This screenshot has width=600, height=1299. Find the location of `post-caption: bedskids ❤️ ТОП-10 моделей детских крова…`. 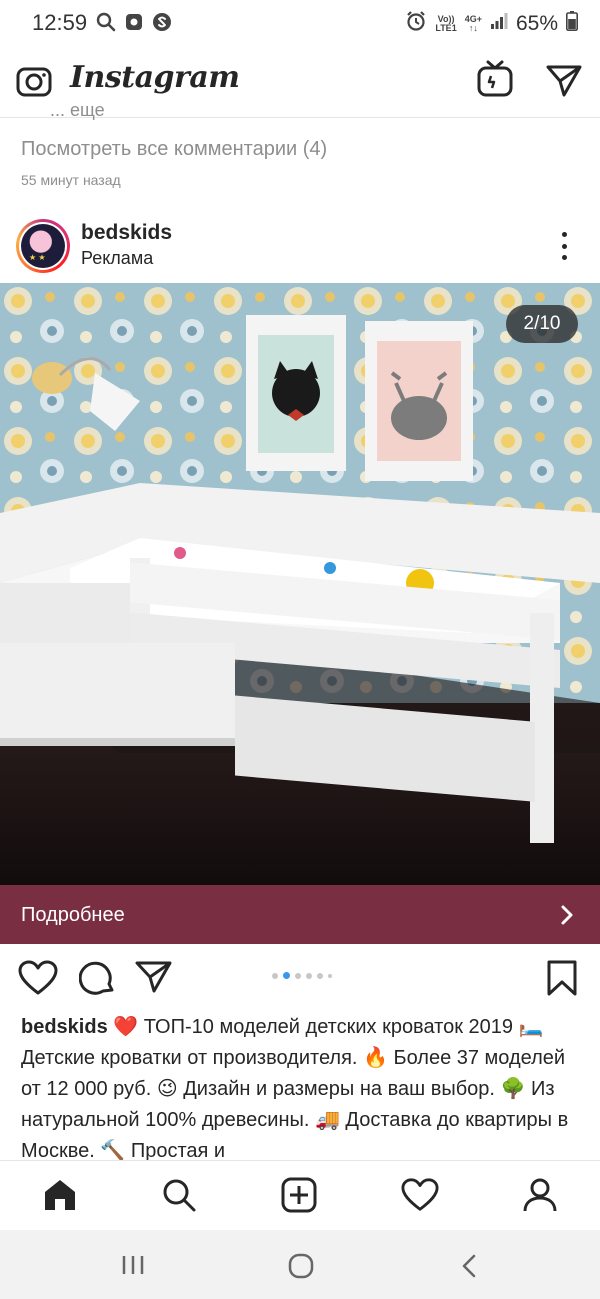

post-caption: bedskids ❤️ ТОП-10 моделей детских крова… is located at coordinates (301, 1086).